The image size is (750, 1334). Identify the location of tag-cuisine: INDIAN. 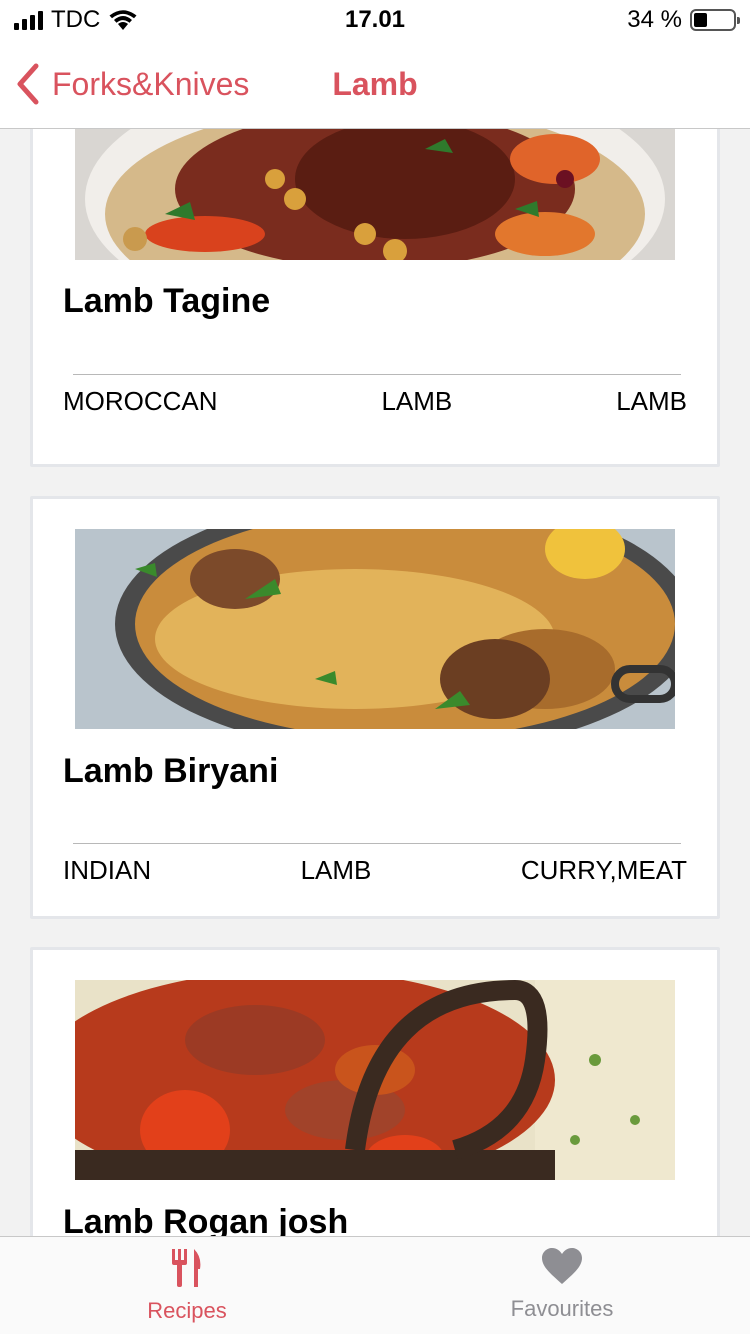
(107, 870).